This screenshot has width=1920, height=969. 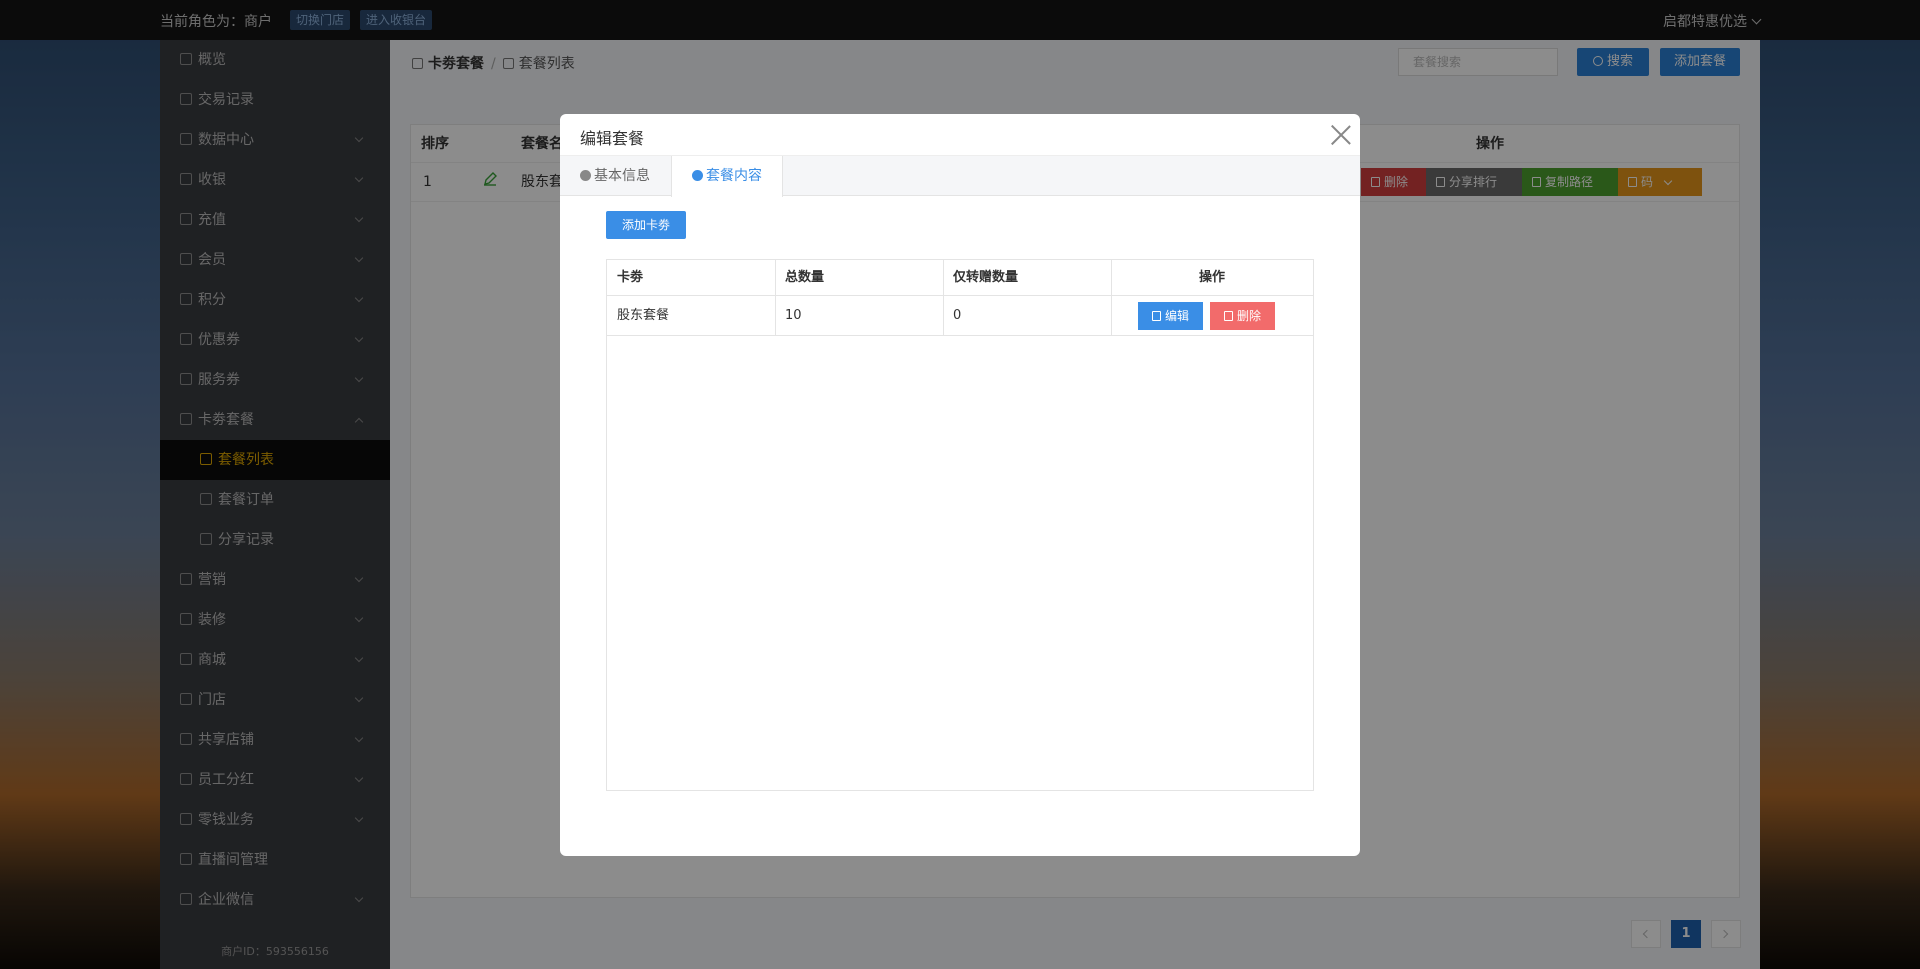 I want to click on modal-title: 编辑套餐, so click(x=612, y=138).